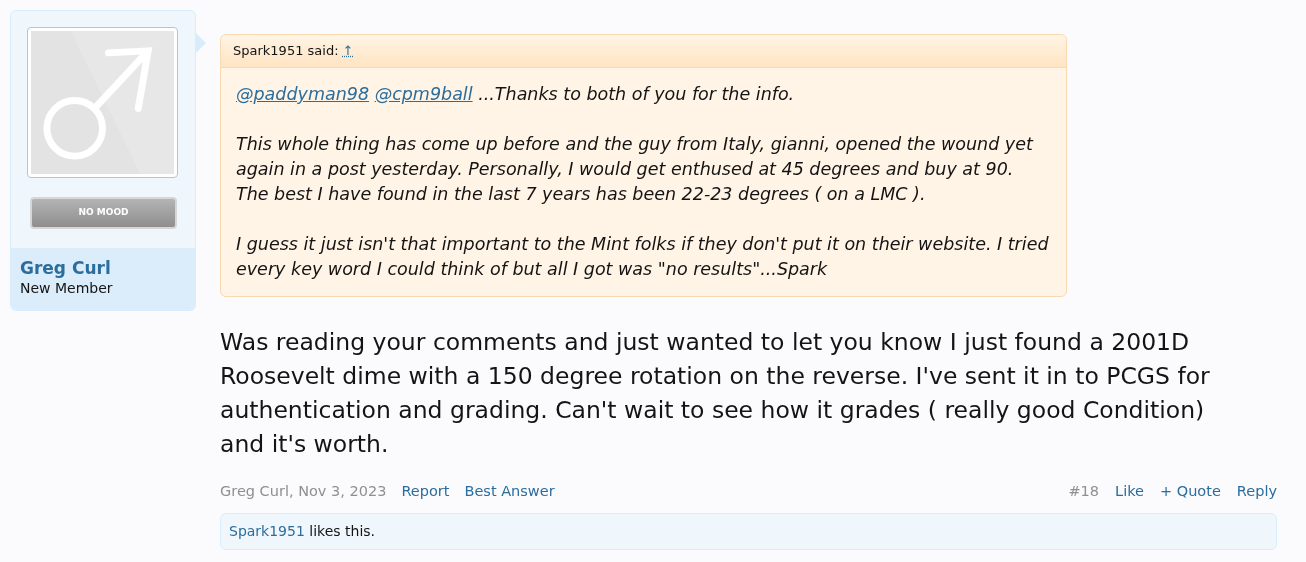 The height and width of the screenshot is (562, 1306). What do you see at coordinates (516, 94) in the screenshot?
I see `quote-text: @paddyman98 @cpm9ball ...Thanks to both of you for the info.` at bounding box center [516, 94].